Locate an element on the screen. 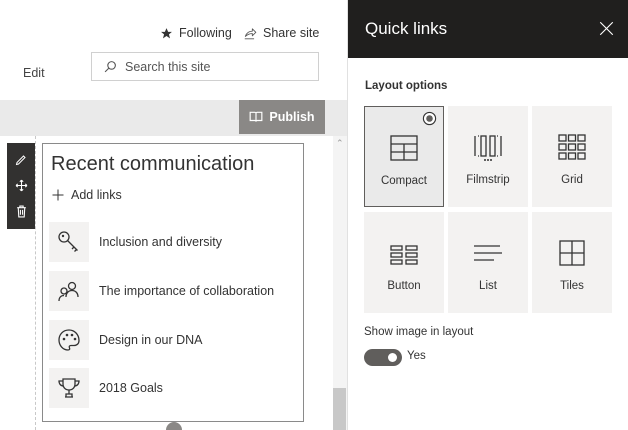  book-icon is located at coordinates (256, 116).